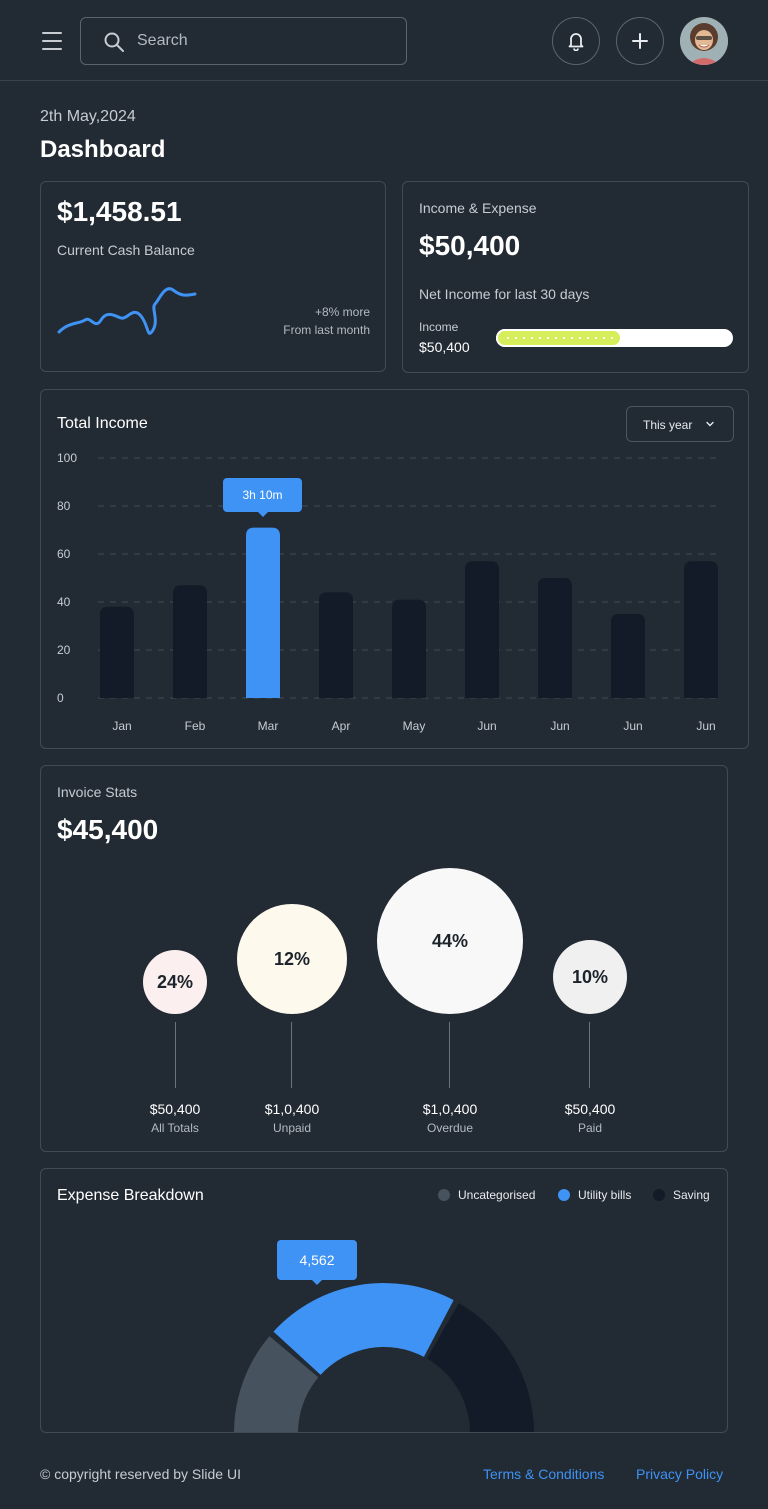 Image resolution: width=768 pixels, height=1509 pixels. I want to click on legend-label: Utility bills, so click(605, 1195).